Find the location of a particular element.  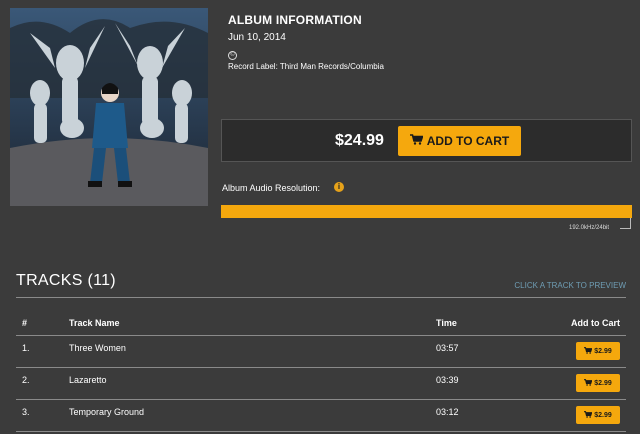

info-icon: i is located at coordinates (339, 187).